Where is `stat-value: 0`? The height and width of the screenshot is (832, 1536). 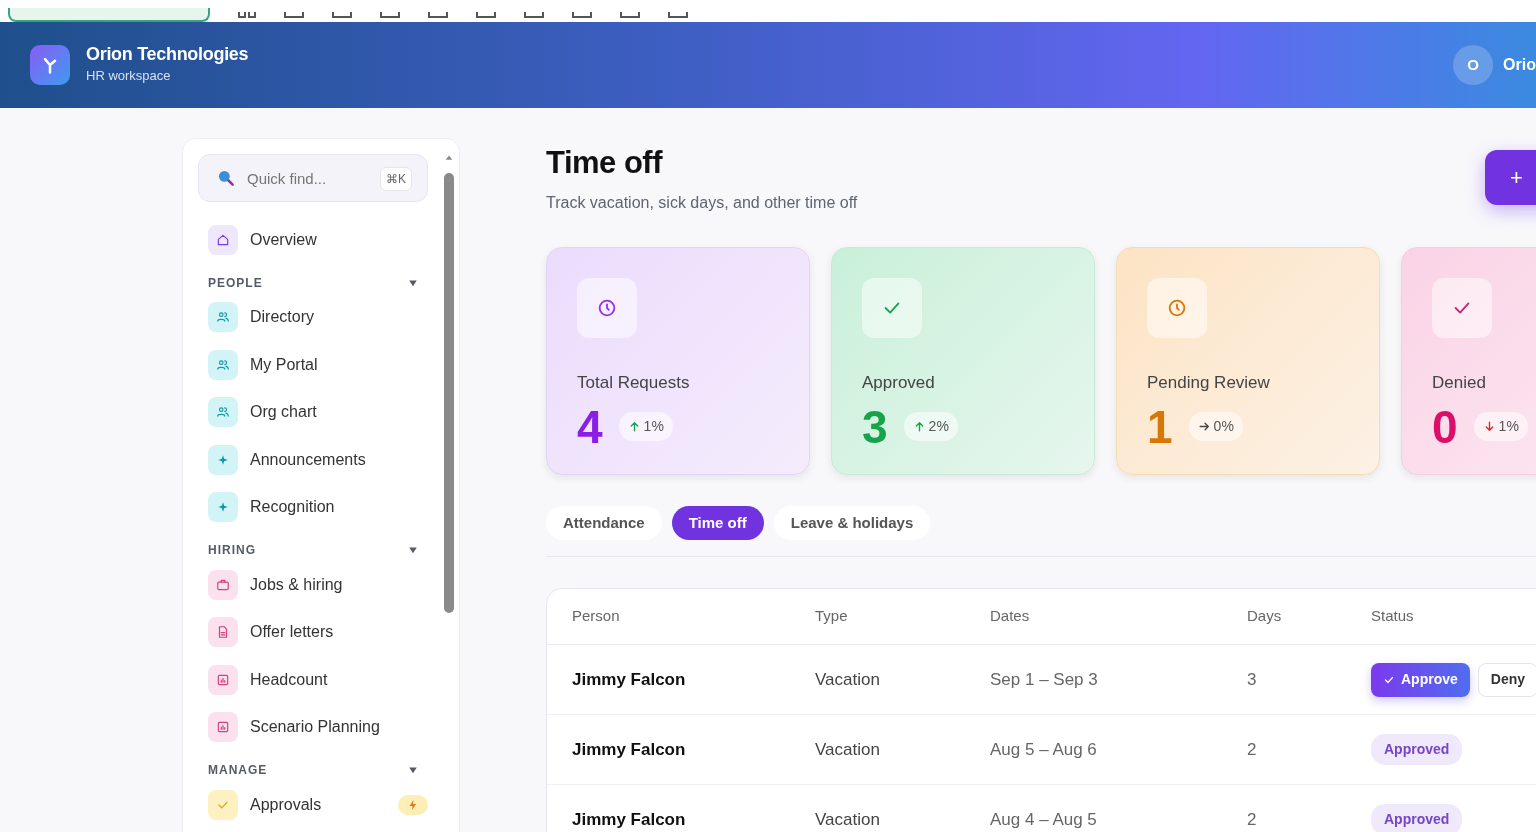
stat-value: 0 is located at coordinates (1445, 426).